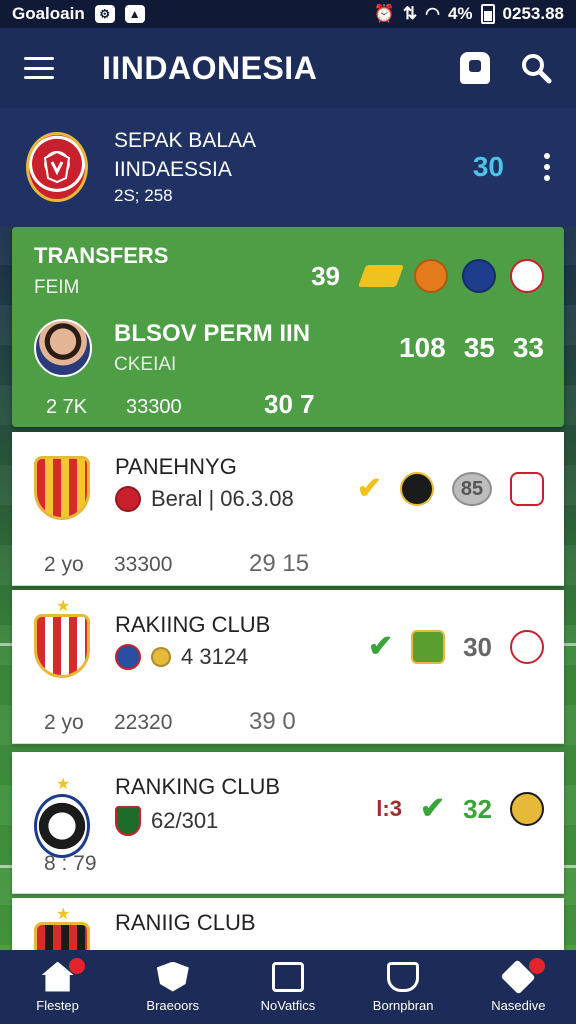 Image resolution: width=576 pixels, height=1024 pixels. What do you see at coordinates (48, 13) in the screenshot?
I see `carrier-label: Goaloain` at bounding box center [48, 13].